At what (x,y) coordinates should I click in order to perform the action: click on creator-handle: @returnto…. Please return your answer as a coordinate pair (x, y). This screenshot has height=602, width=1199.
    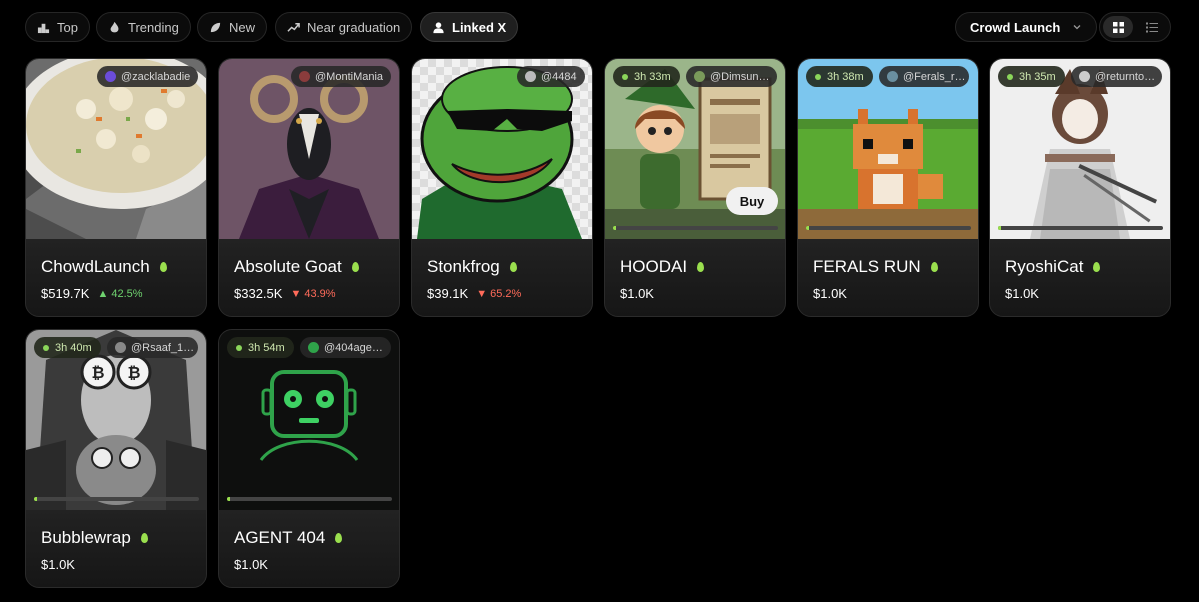
    Looking at the image, I should click on (1116, 76).